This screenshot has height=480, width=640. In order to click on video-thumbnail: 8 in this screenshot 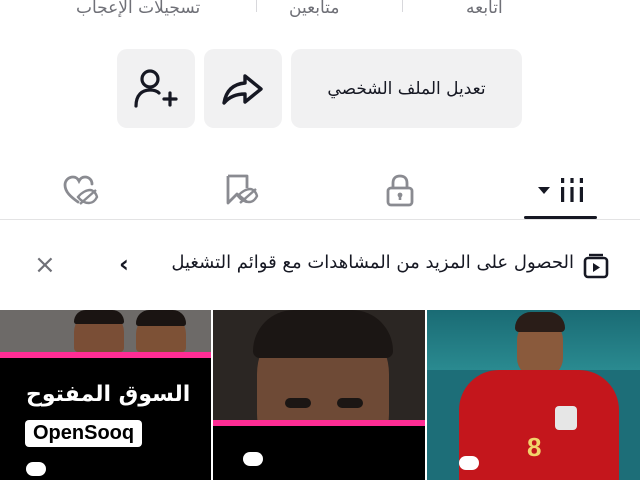, I will do `click(533, 395)`.